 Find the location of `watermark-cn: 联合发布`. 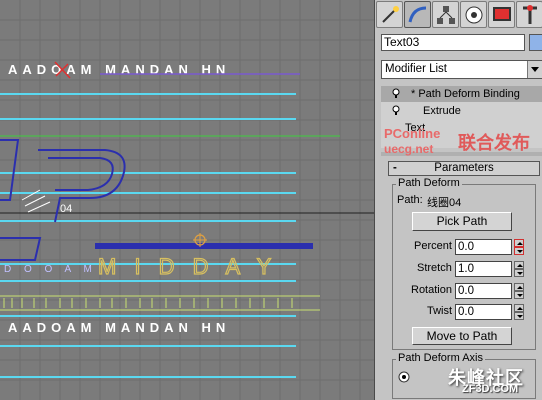

watermark-cn: 联合发布 is located at coordinates (494, 143).